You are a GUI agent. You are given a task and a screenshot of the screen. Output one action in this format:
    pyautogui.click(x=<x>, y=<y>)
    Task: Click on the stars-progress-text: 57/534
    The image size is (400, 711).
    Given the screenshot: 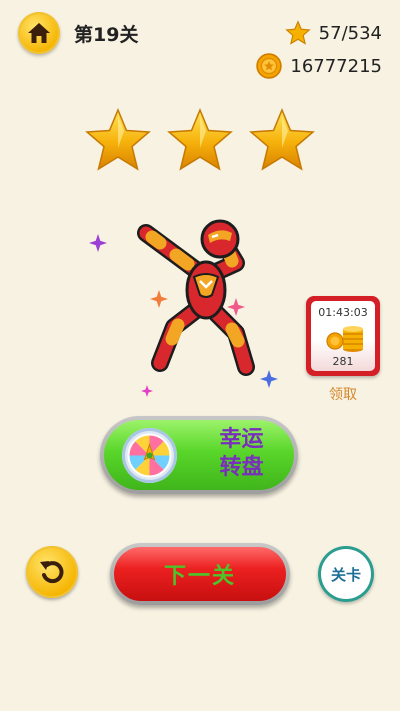 What is the action you would take?
    pyautogui.click(x=350, y=33)
    